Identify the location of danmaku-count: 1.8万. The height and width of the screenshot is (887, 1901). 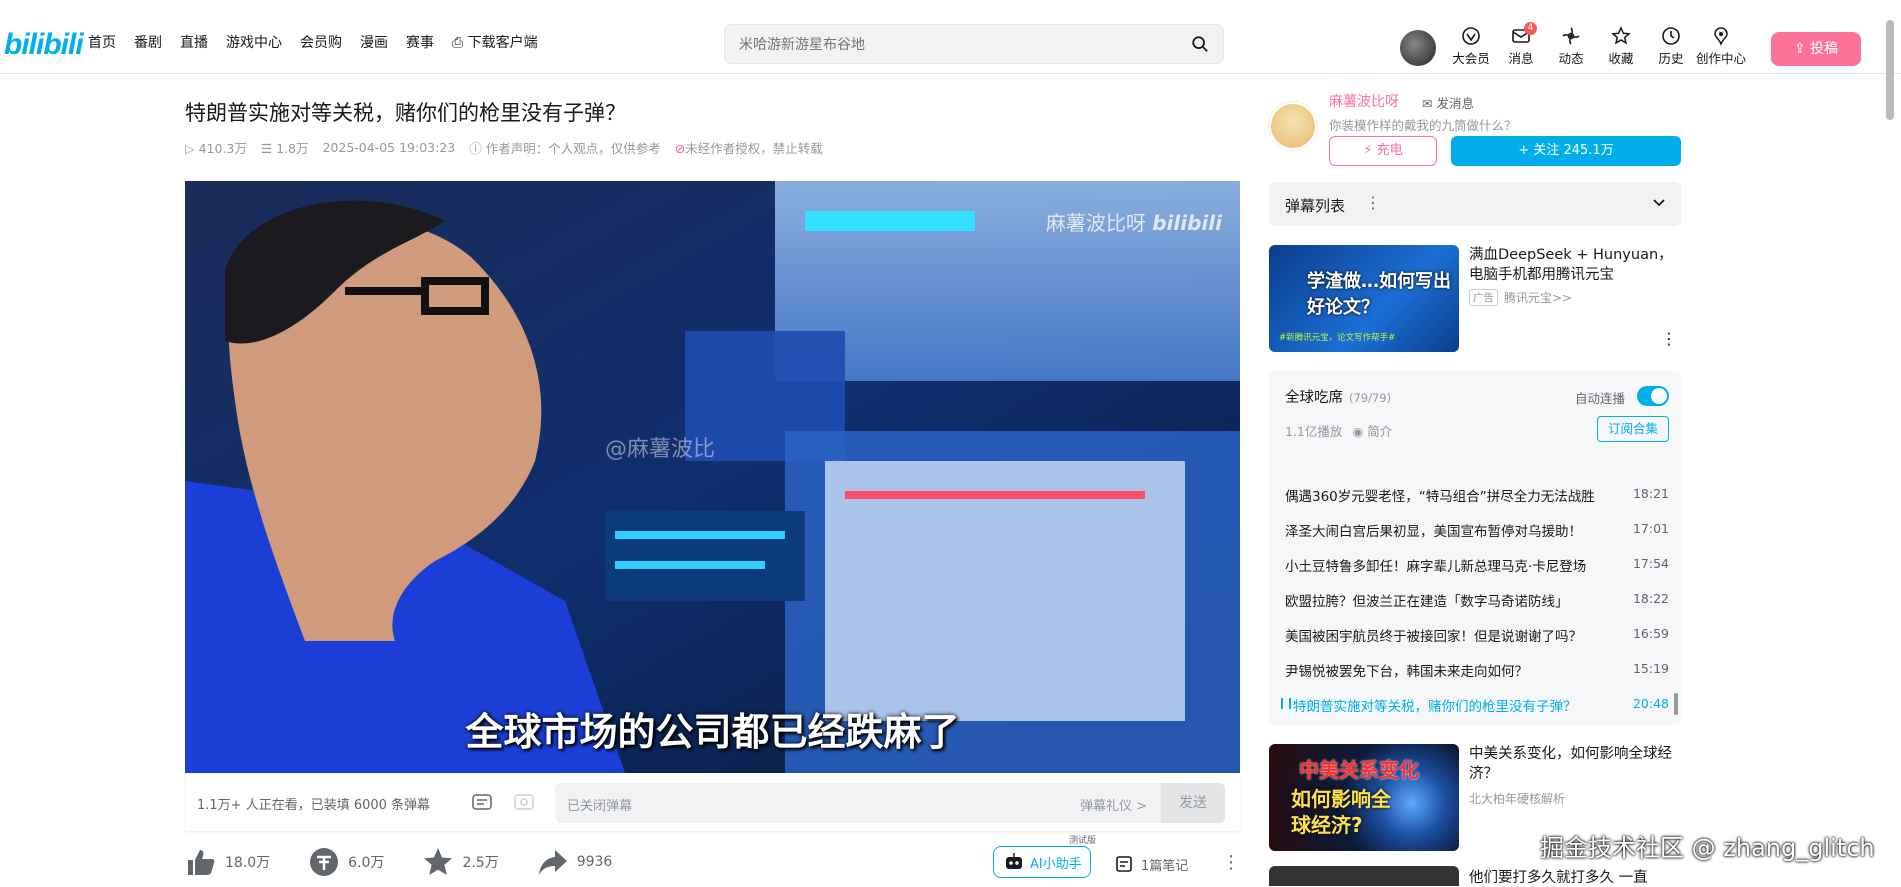
(292, 148).